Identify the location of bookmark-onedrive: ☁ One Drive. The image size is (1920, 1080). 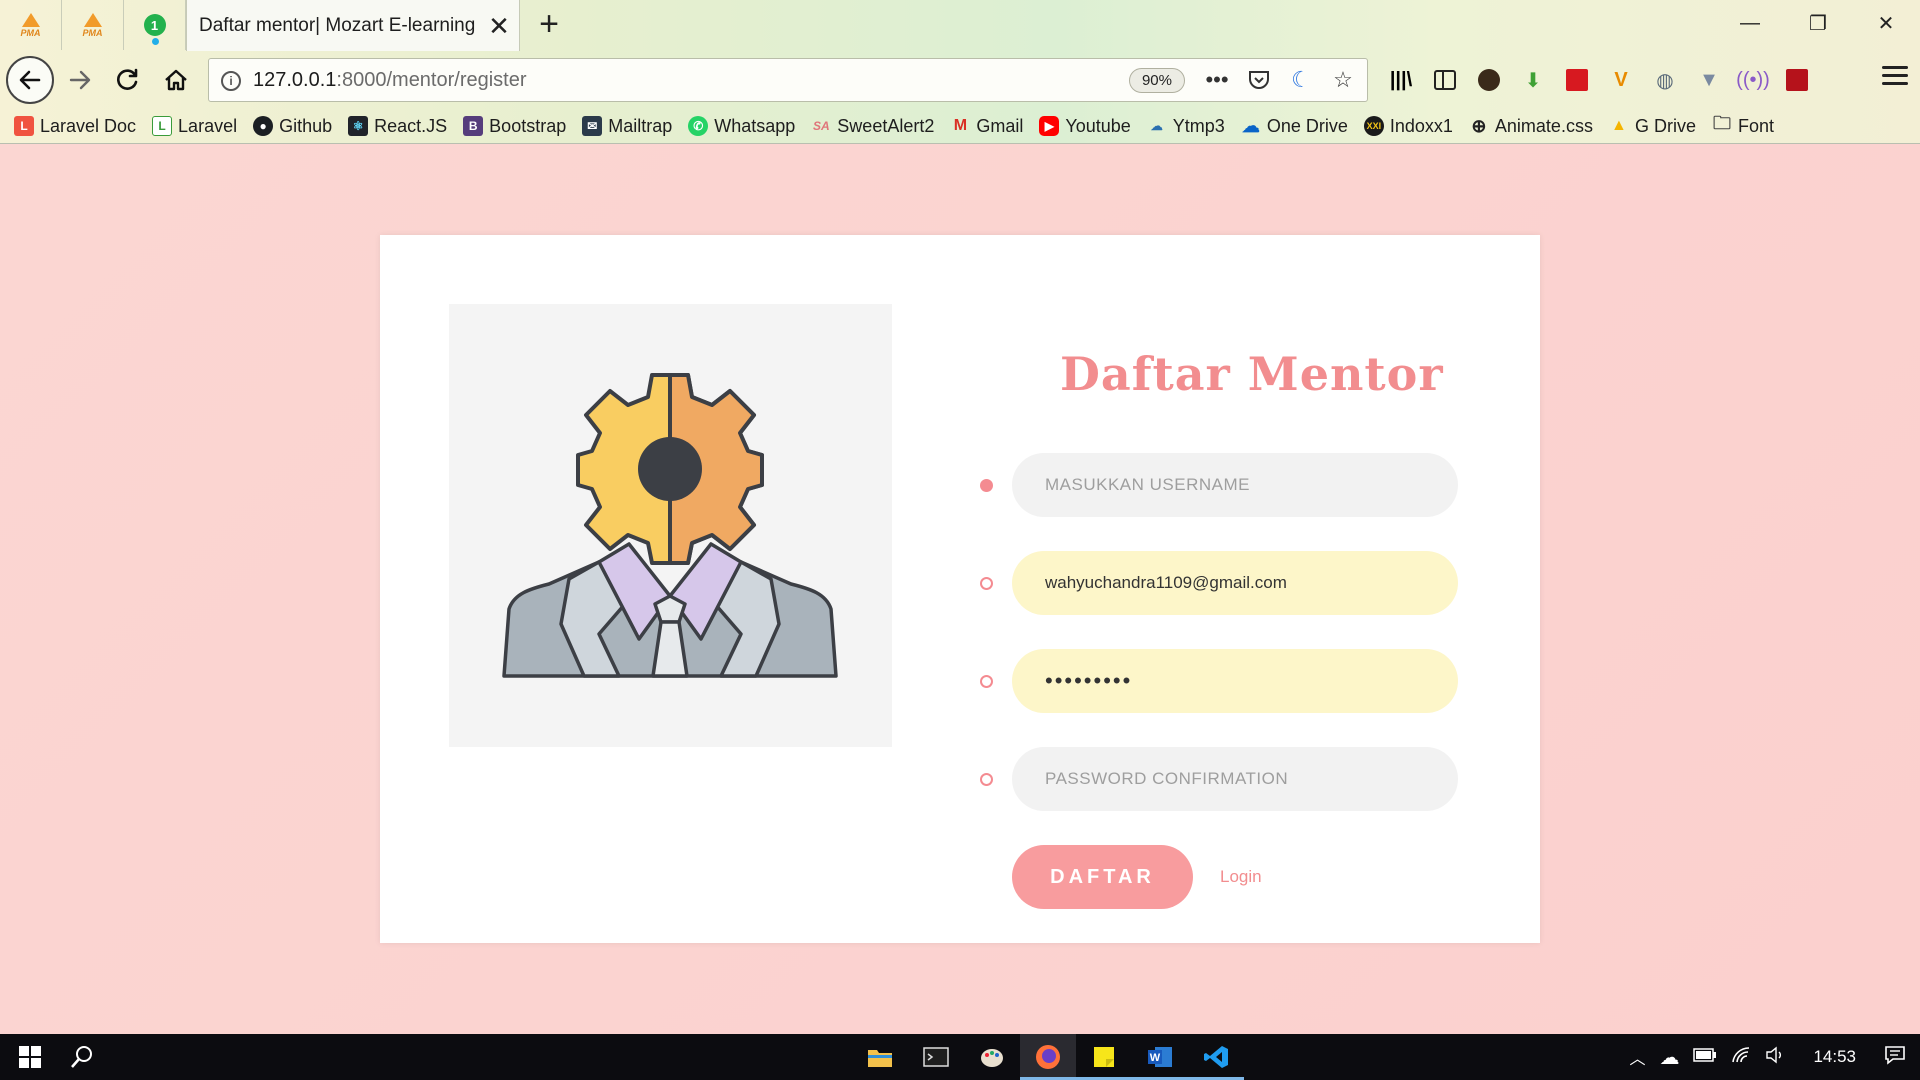
(1294, 126).